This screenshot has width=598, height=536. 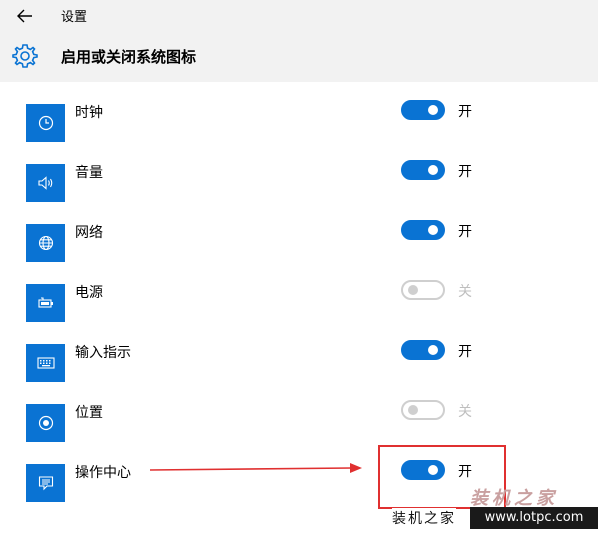 What do you see at coordinates (424, 518) in the screenshot?
I see `watermark-brand-small: 装机之家` at bounding box center [424, 518].